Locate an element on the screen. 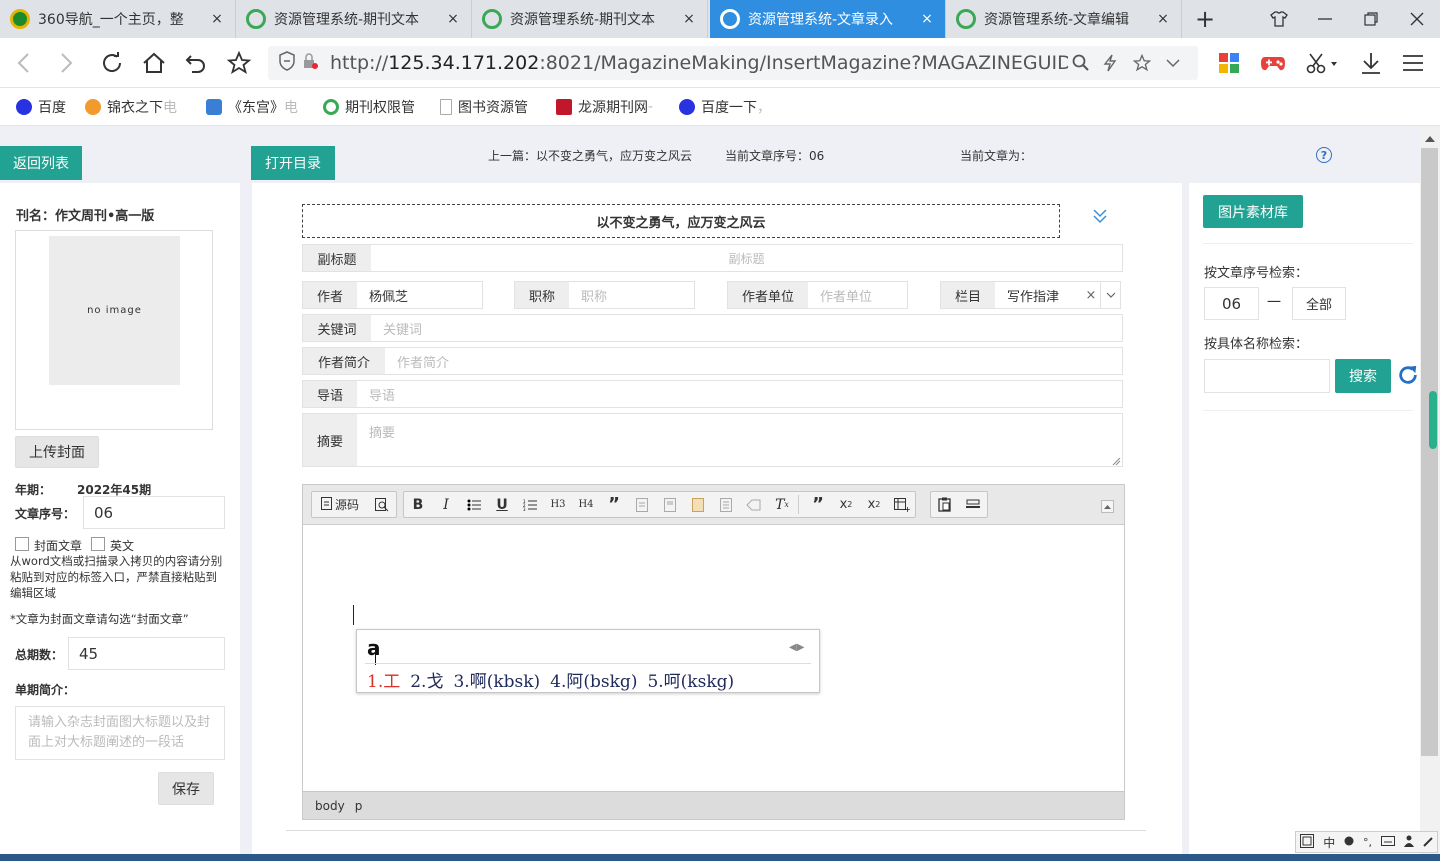 Image resolution: width=1440 pixels, height=861 pixels. keywords-input: 关键词 is located at coordinates (396, 328).